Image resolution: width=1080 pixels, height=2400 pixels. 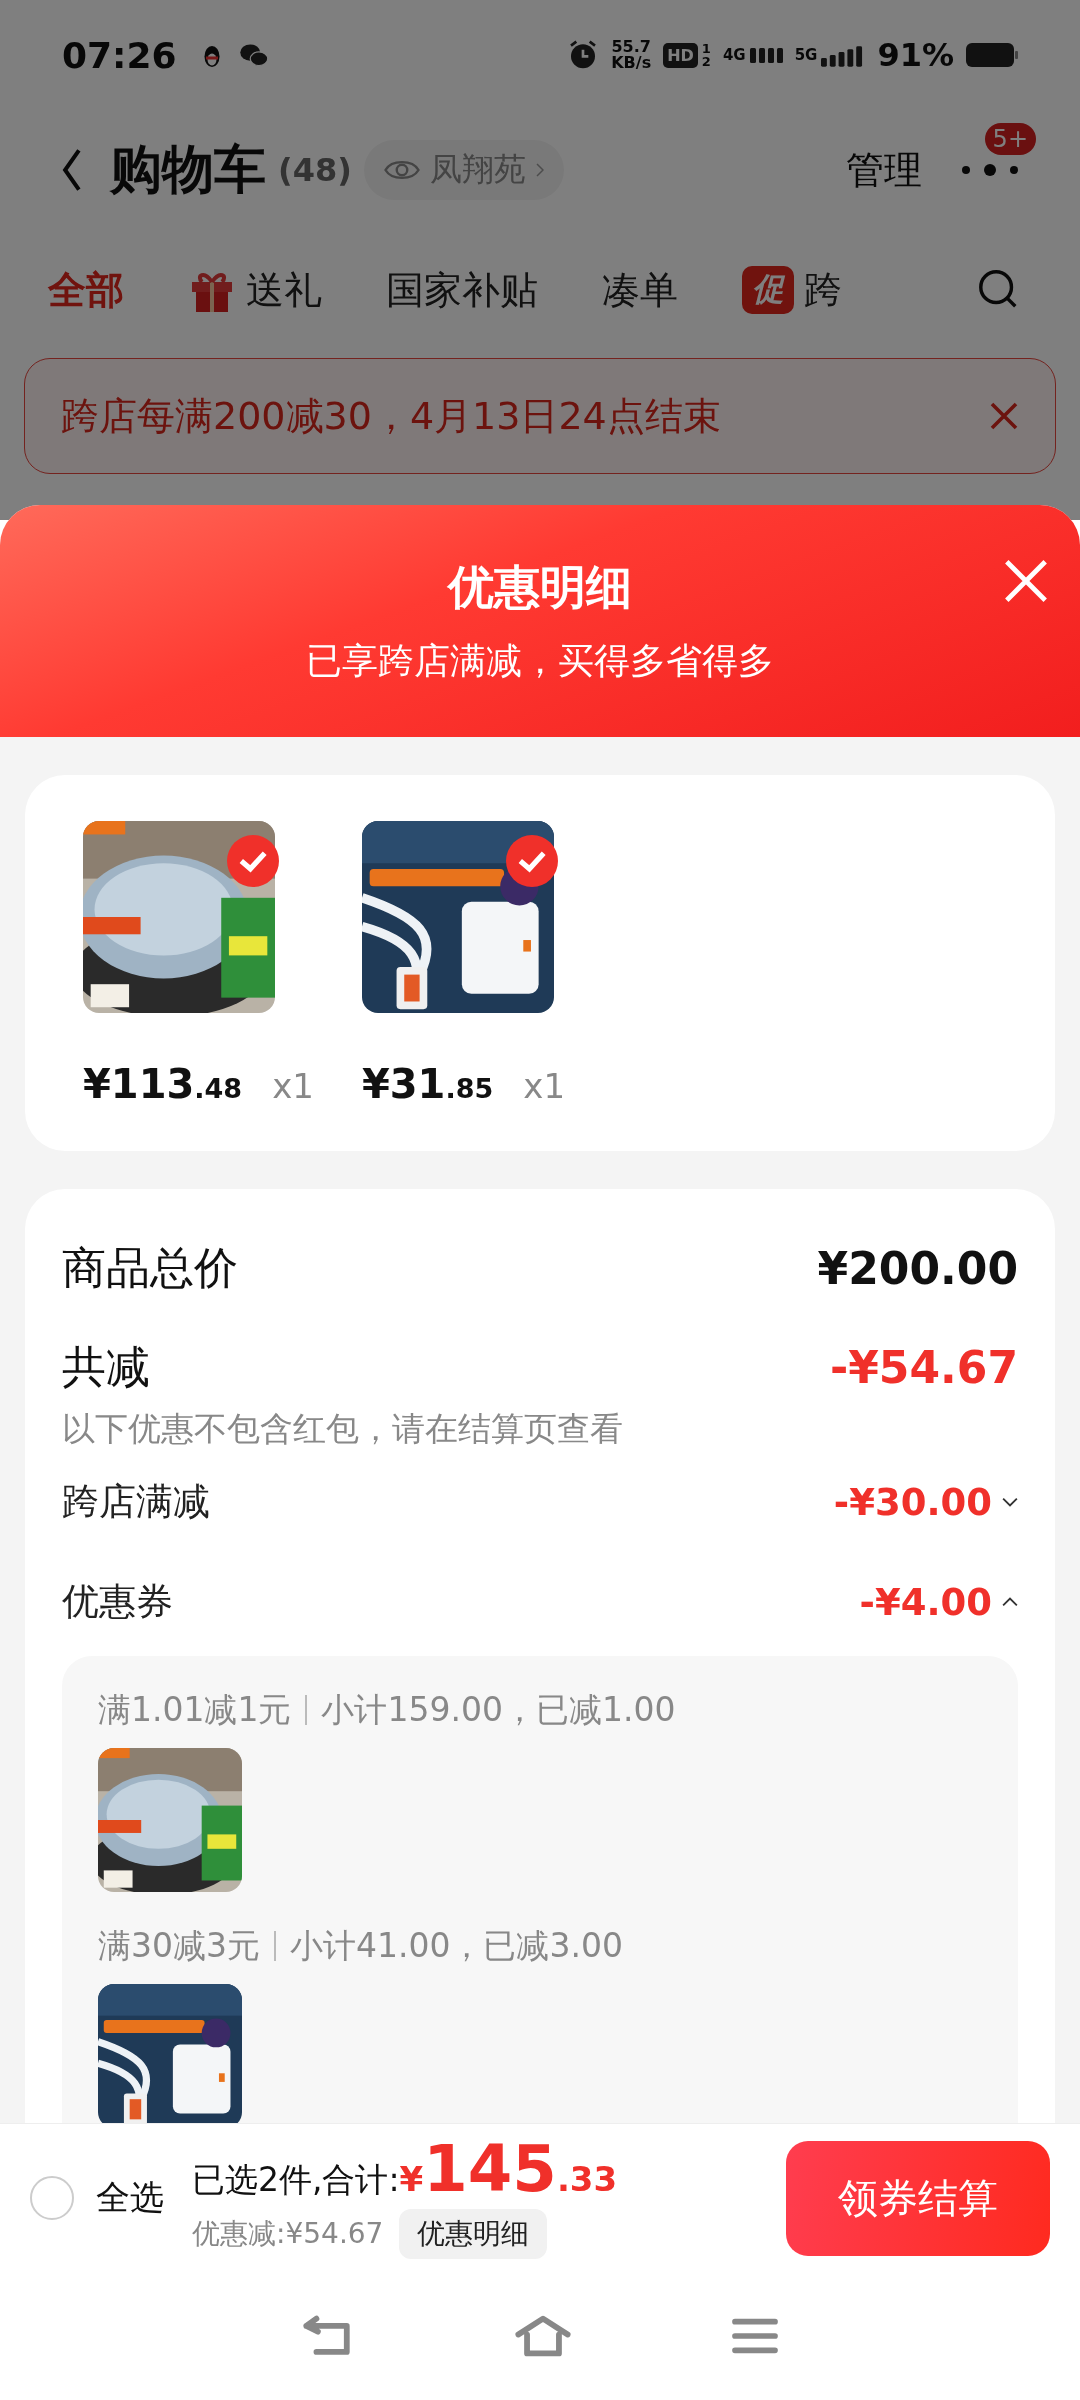 What do you see at coordinates (539, 170) in the screenshot?
I see `chevron-icon` at bounding box center [539, 170].